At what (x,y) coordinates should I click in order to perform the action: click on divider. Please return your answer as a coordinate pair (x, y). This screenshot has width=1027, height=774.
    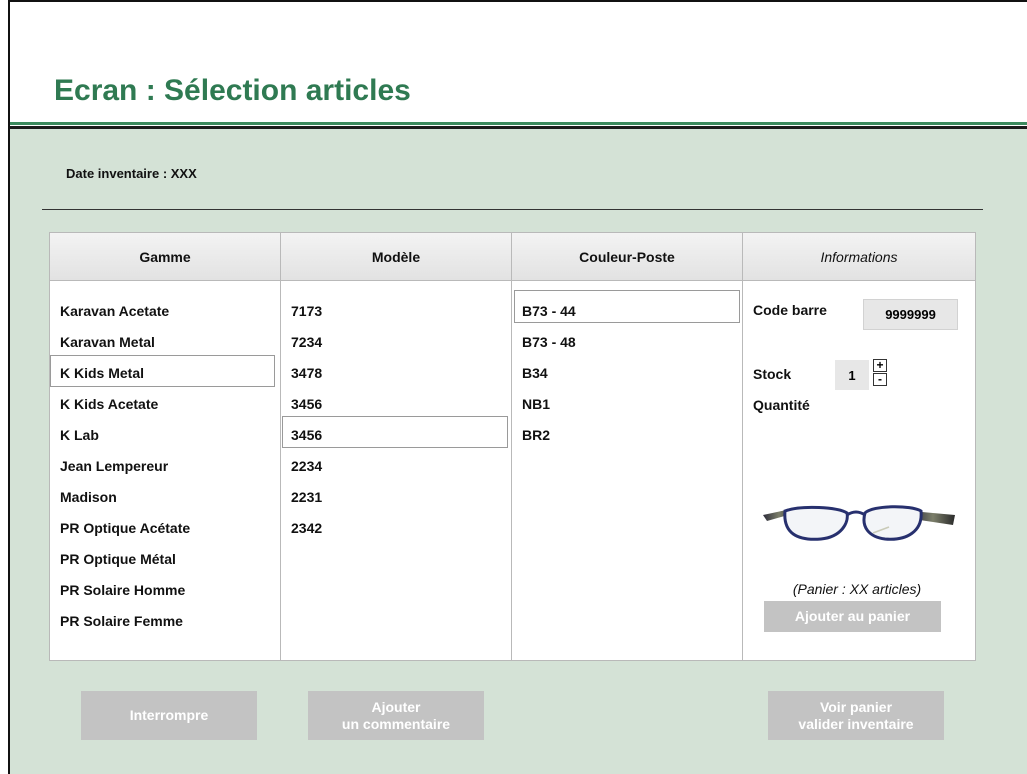
    Looking at the image, I should click on (512, 209).